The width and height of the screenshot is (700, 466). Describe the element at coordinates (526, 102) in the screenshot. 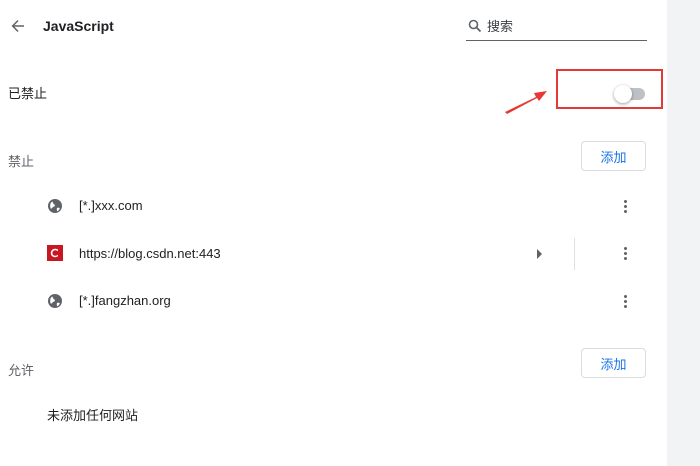

I see `annotation-arrow-icon` at that location.